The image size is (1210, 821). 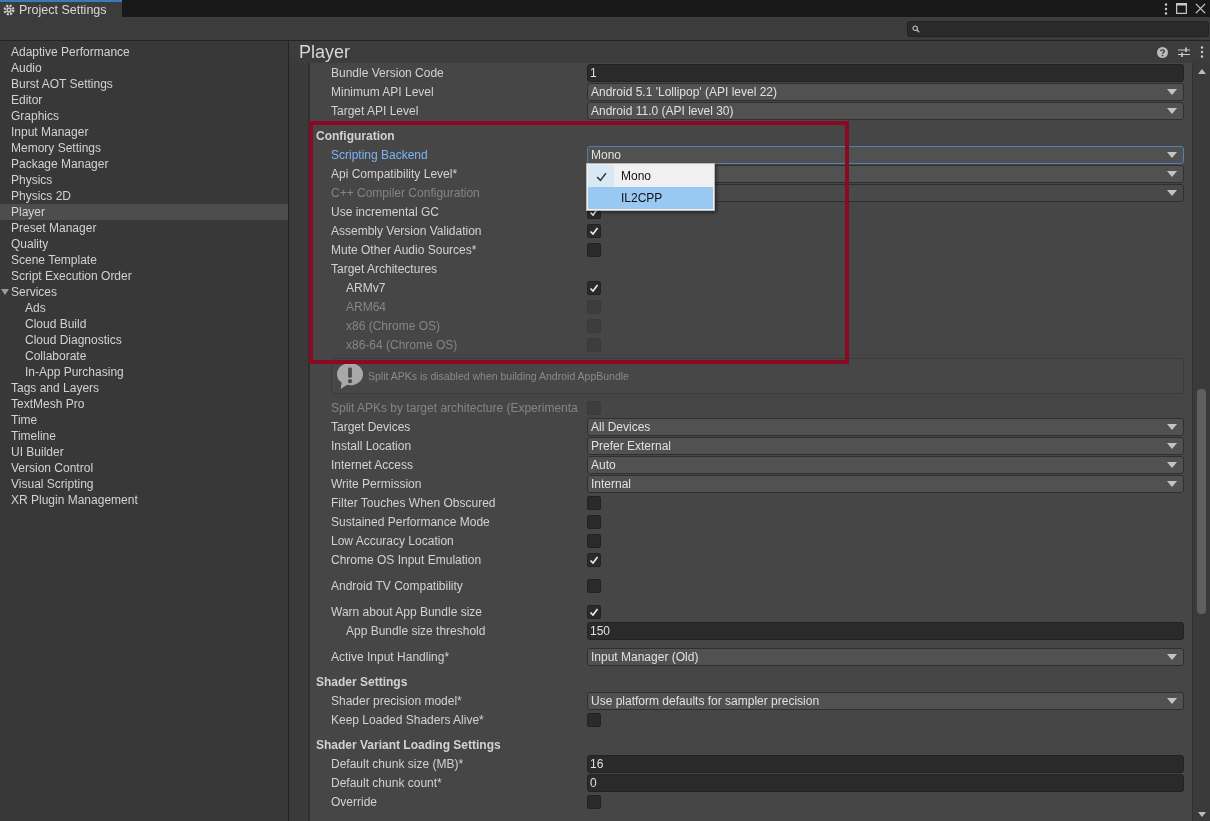 What do you see at coordinates (885, 630) in the screenshot?
I see `input-field: 150` at bounding box center [885, 630].